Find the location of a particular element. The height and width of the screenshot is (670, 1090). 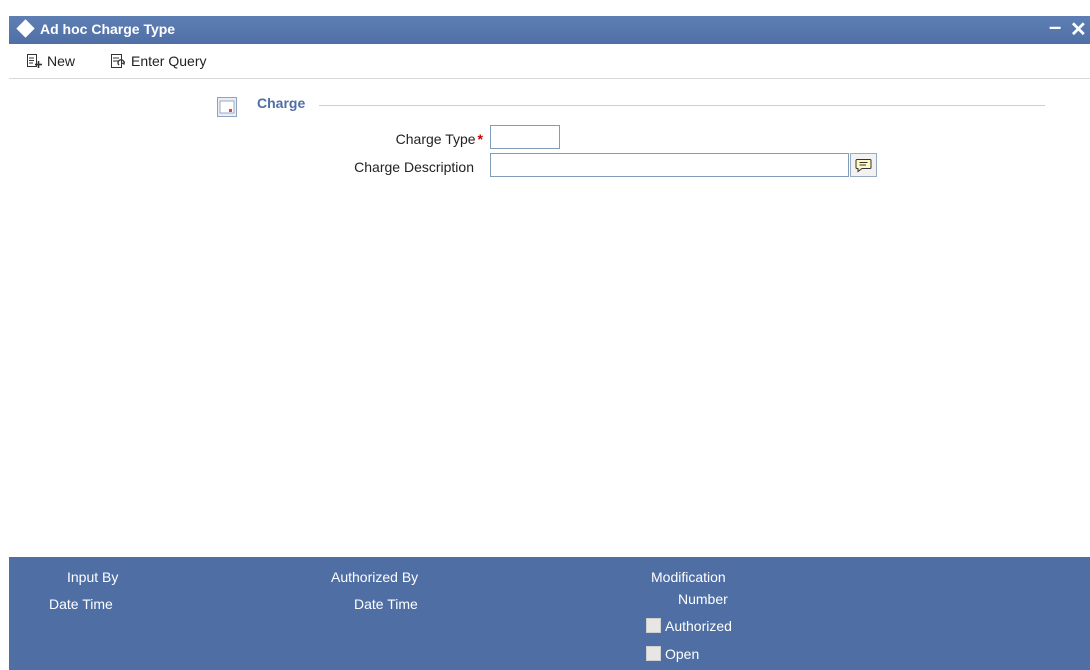

enter-query-icon is located at coordinates (118, 61).